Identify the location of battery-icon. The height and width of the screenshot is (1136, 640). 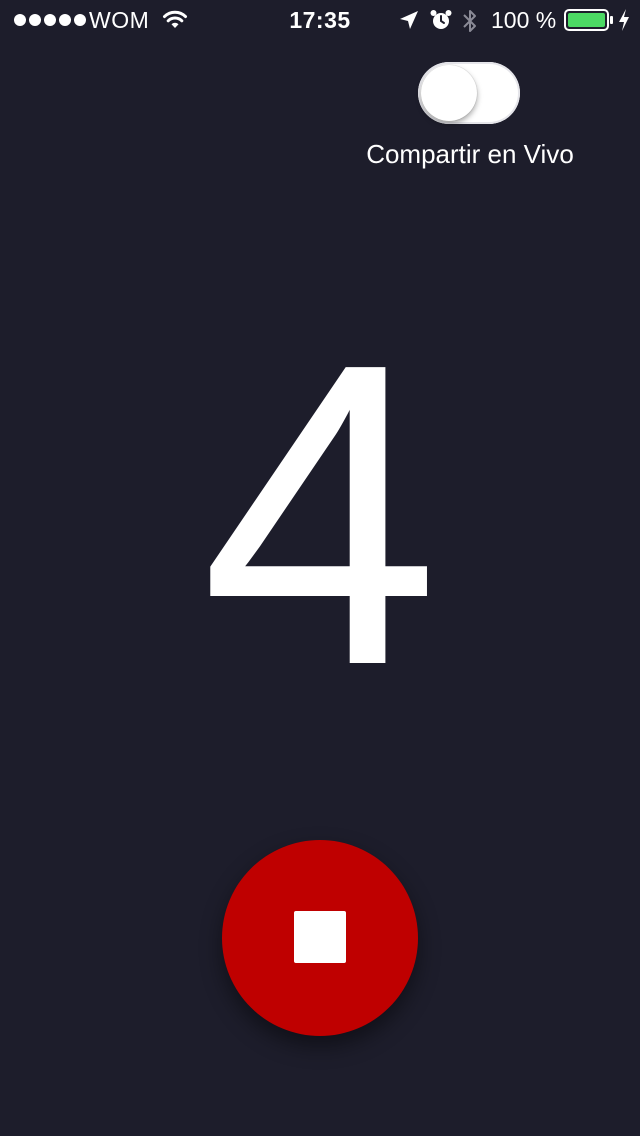
(589, 23).